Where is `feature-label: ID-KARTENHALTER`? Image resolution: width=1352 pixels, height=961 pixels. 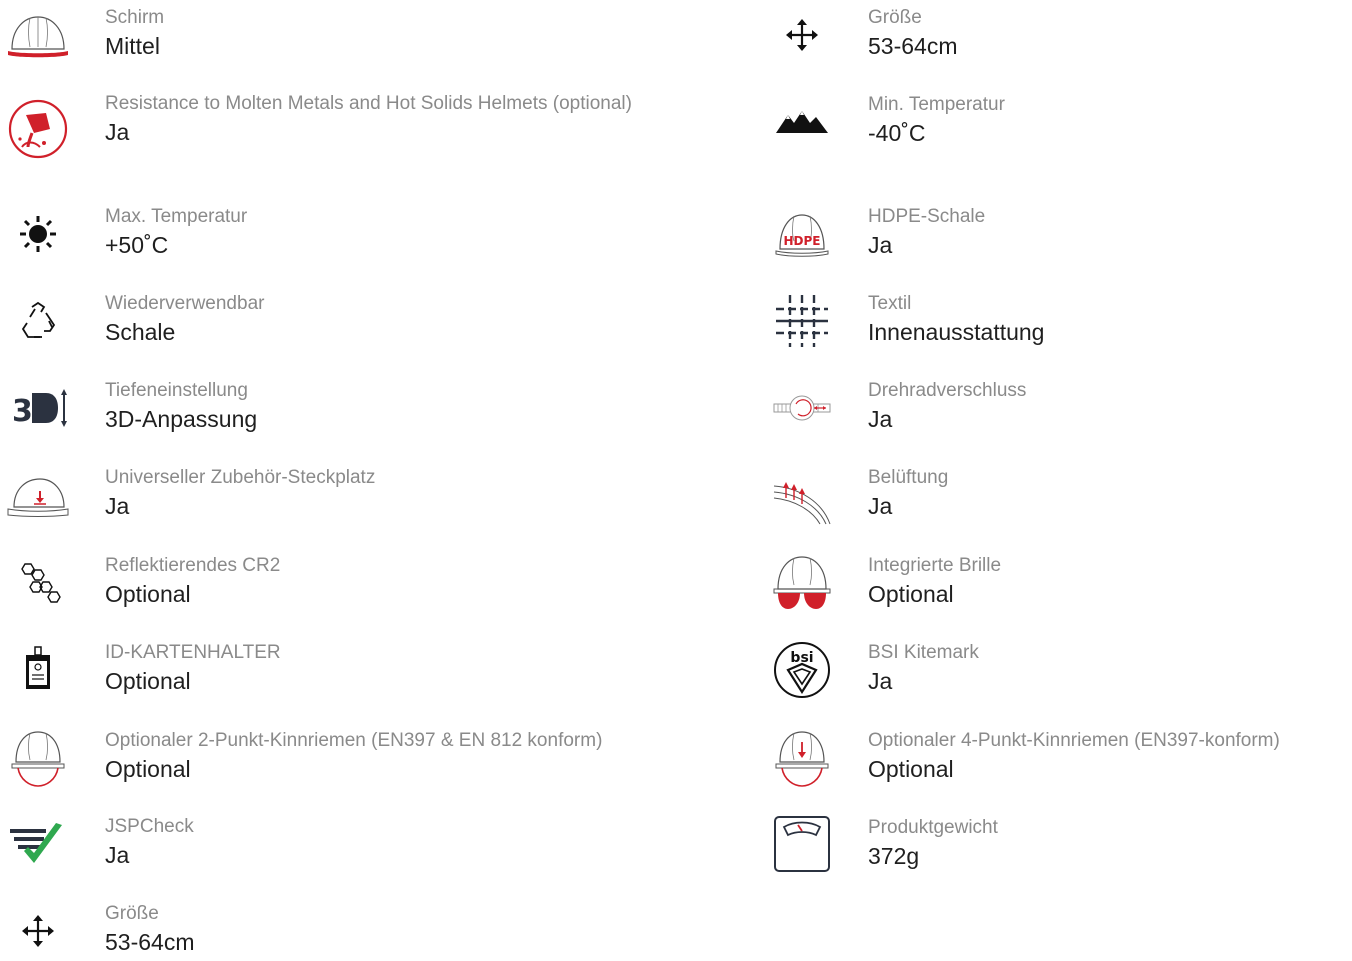
feature-label: ID-KARTENHALTER is located at coordinates (193, 652).